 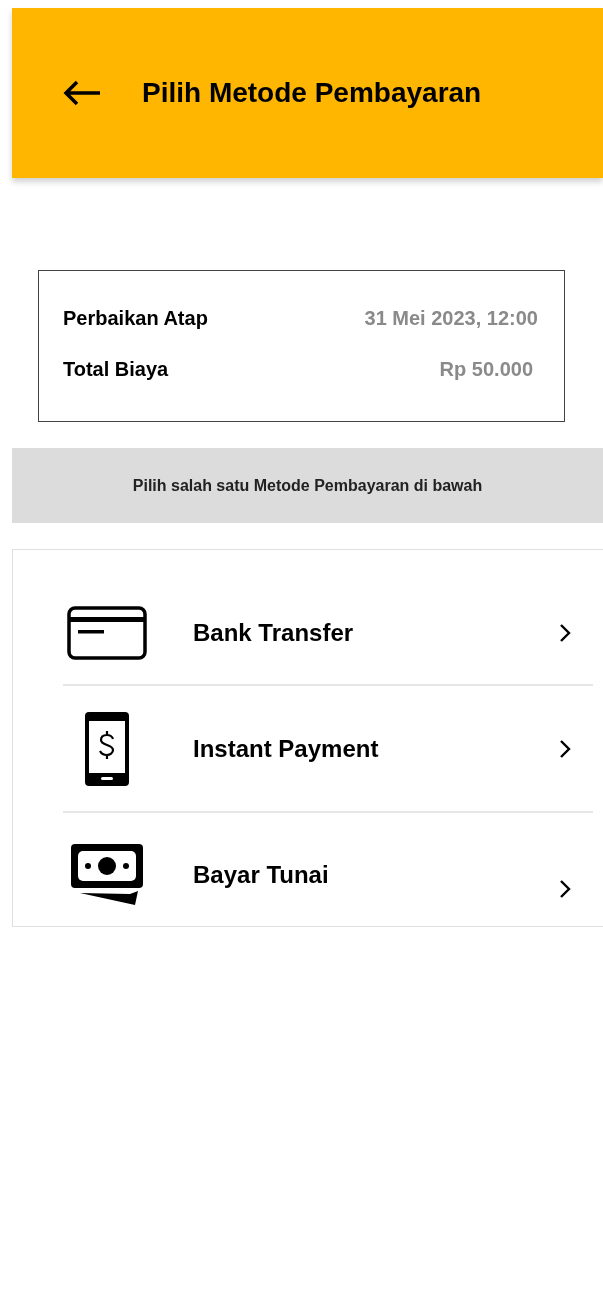 I want to click on total-label: Total Biaya, so click(x=116, y=369).